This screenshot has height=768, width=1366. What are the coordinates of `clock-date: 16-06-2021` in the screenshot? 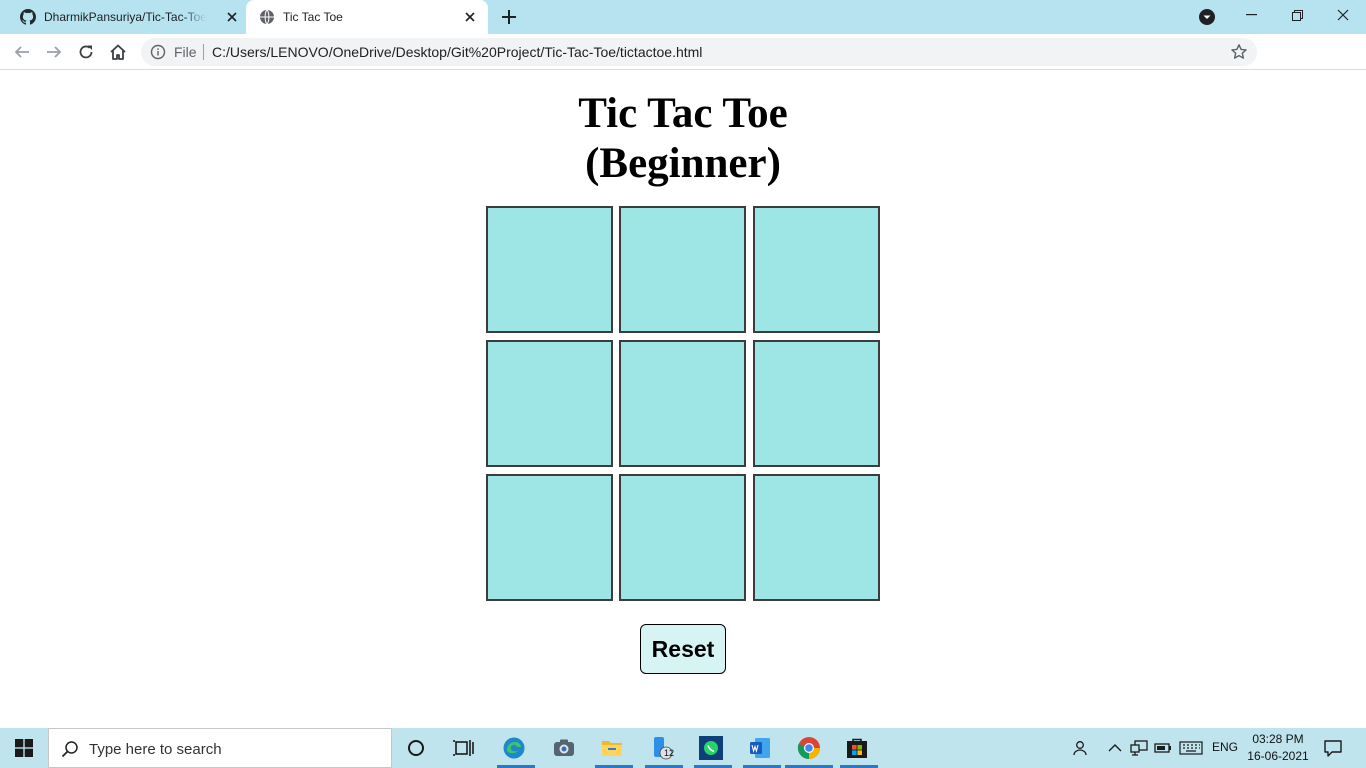 It's located at (1278, 756).